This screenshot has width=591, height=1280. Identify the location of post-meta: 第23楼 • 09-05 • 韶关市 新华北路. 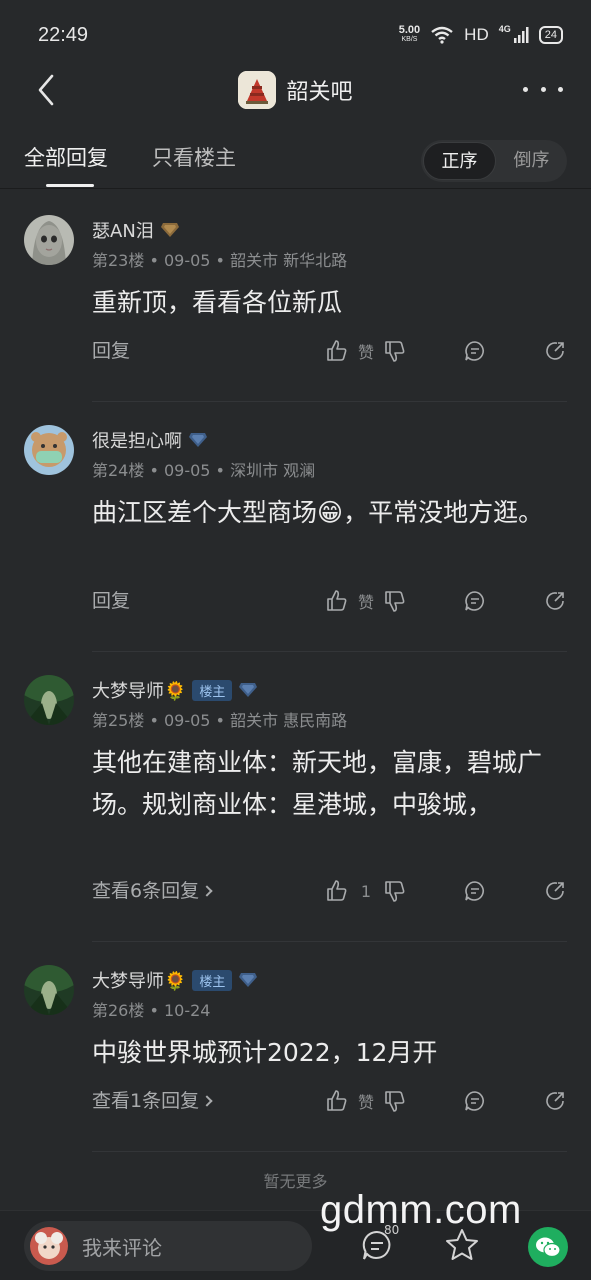
(220, 260).